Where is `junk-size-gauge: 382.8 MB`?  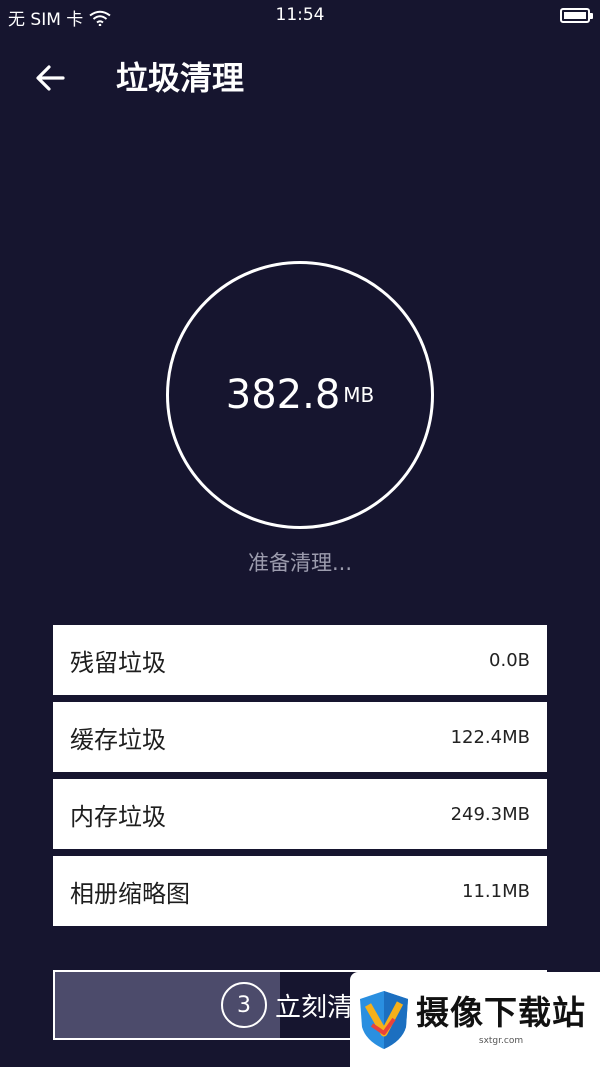
junk-size-gauge: 382.8 MB is located at coordinates (300, 395).